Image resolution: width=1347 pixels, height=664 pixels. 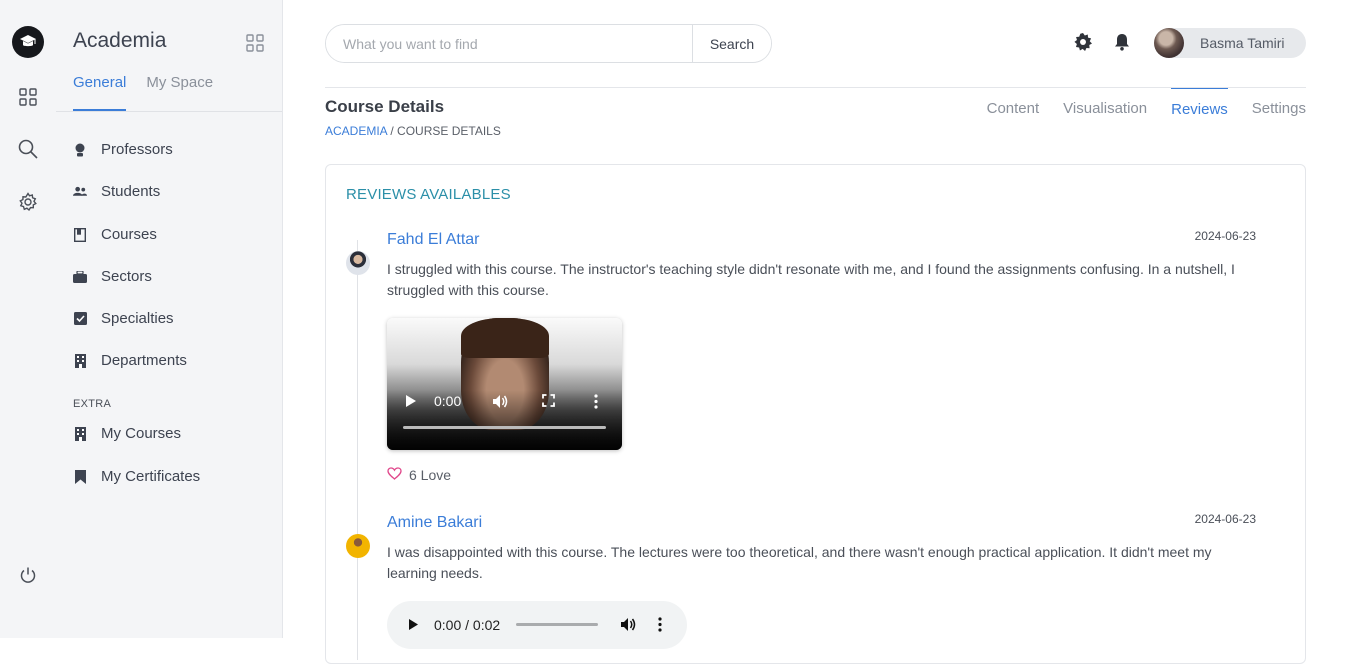 I want to click on courses-icon, so click(x=80, y=234).